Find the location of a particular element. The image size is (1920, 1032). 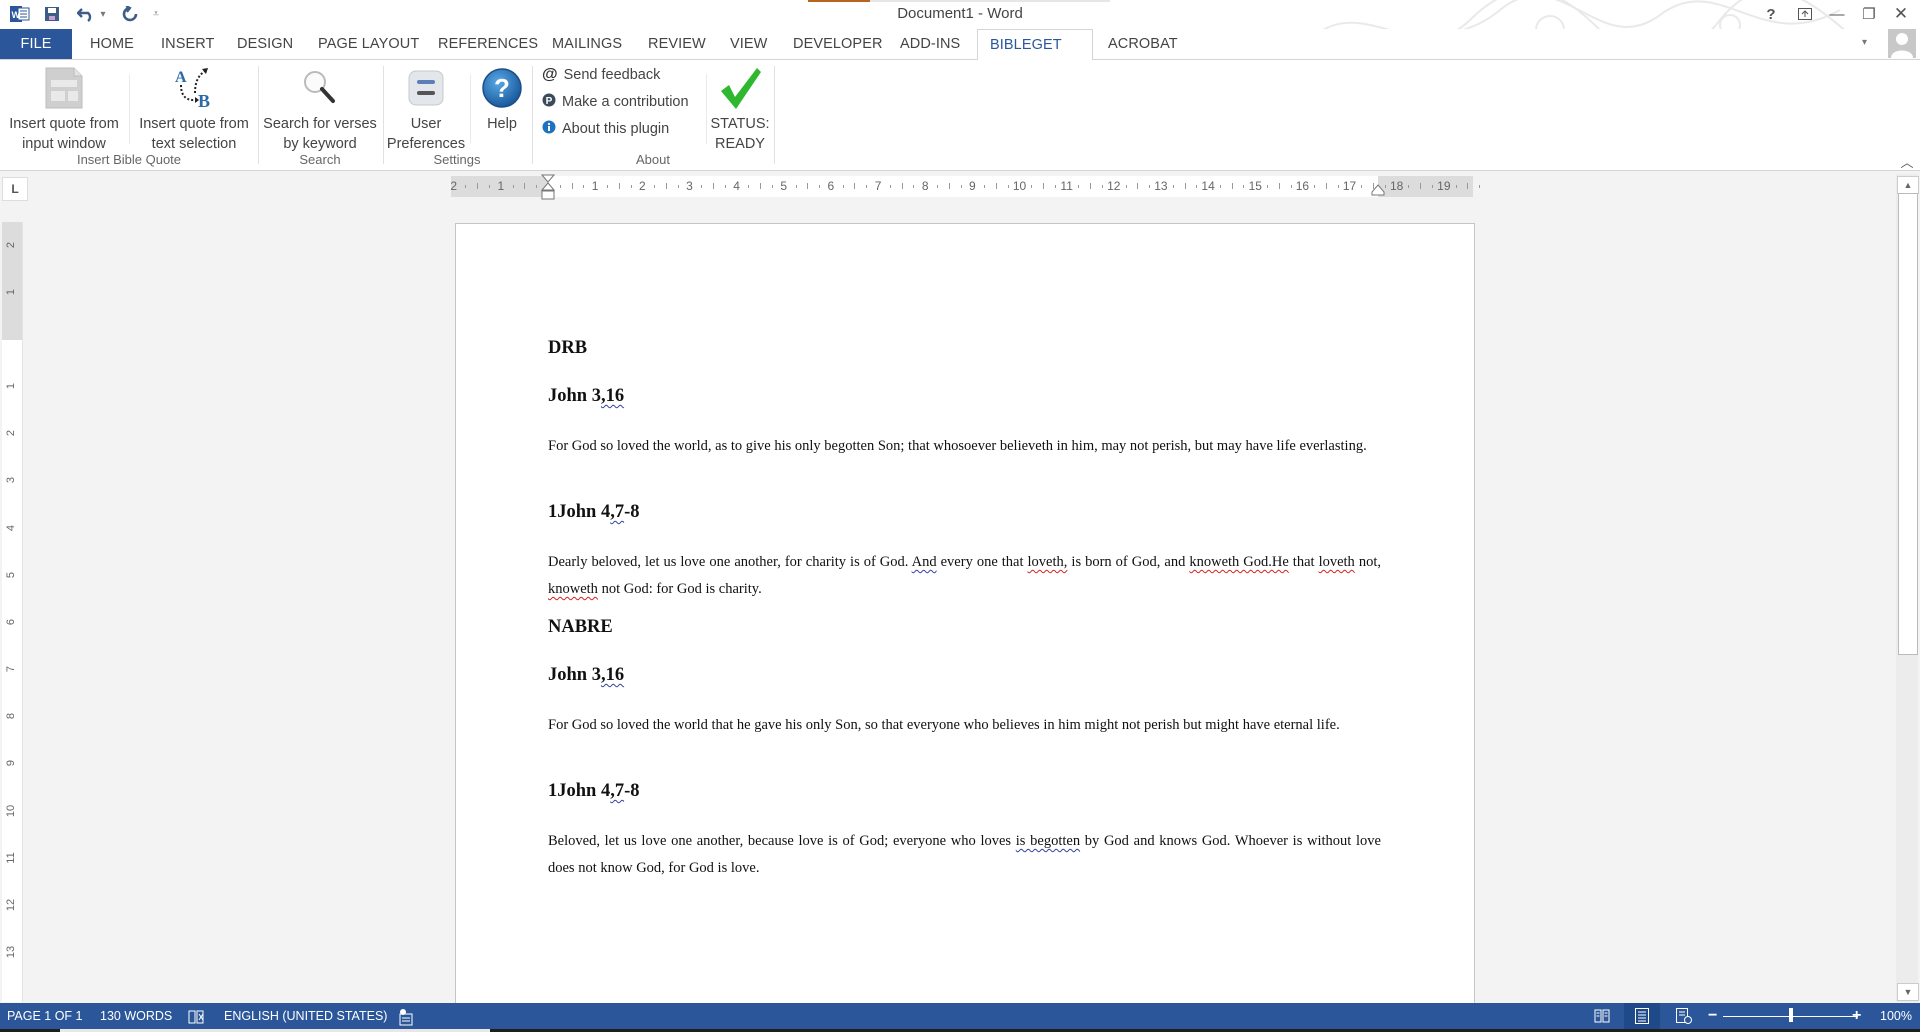

print-layout-icon is located at coordinates (1642, 1016).